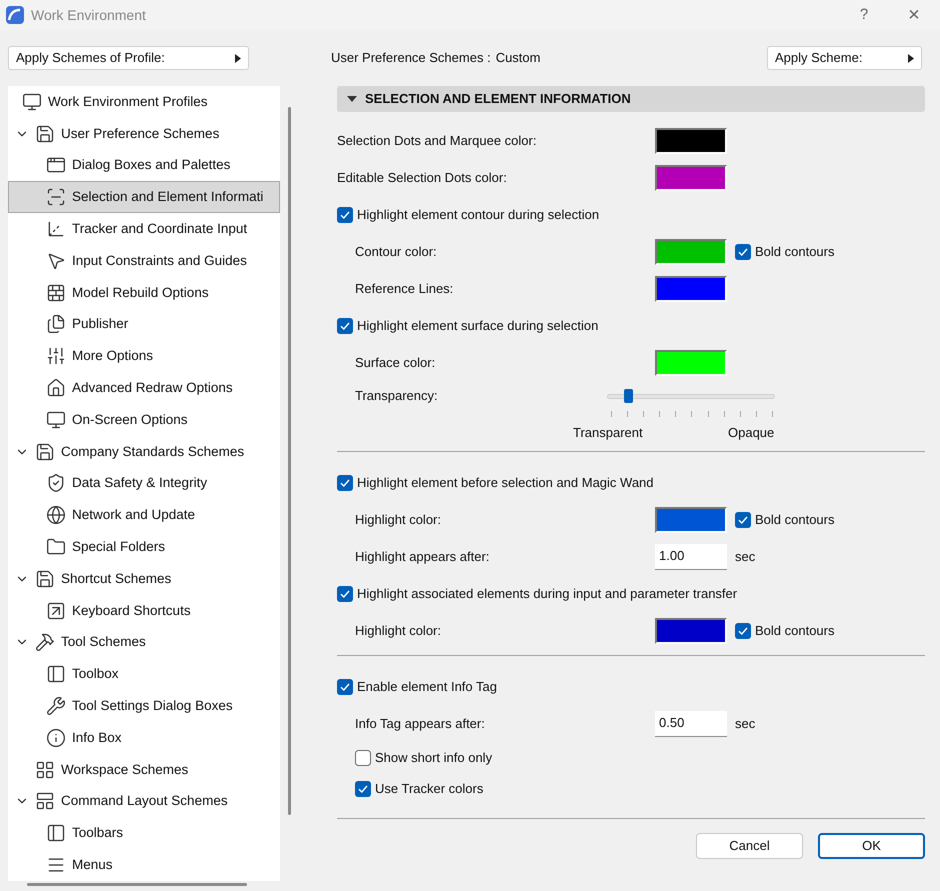  I want to click on tree-item: Menus, so click(144, 865).